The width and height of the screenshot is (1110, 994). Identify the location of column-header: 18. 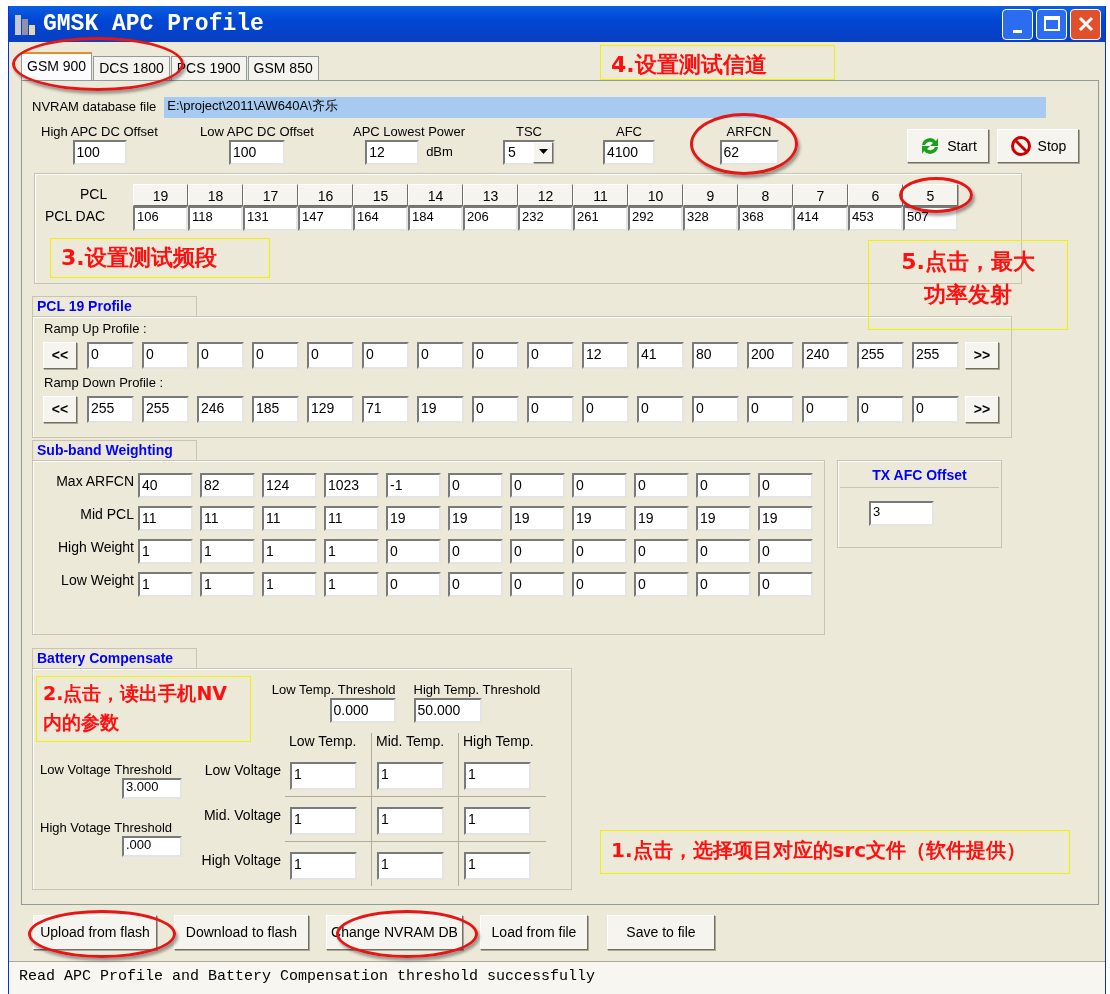
(215, 195).